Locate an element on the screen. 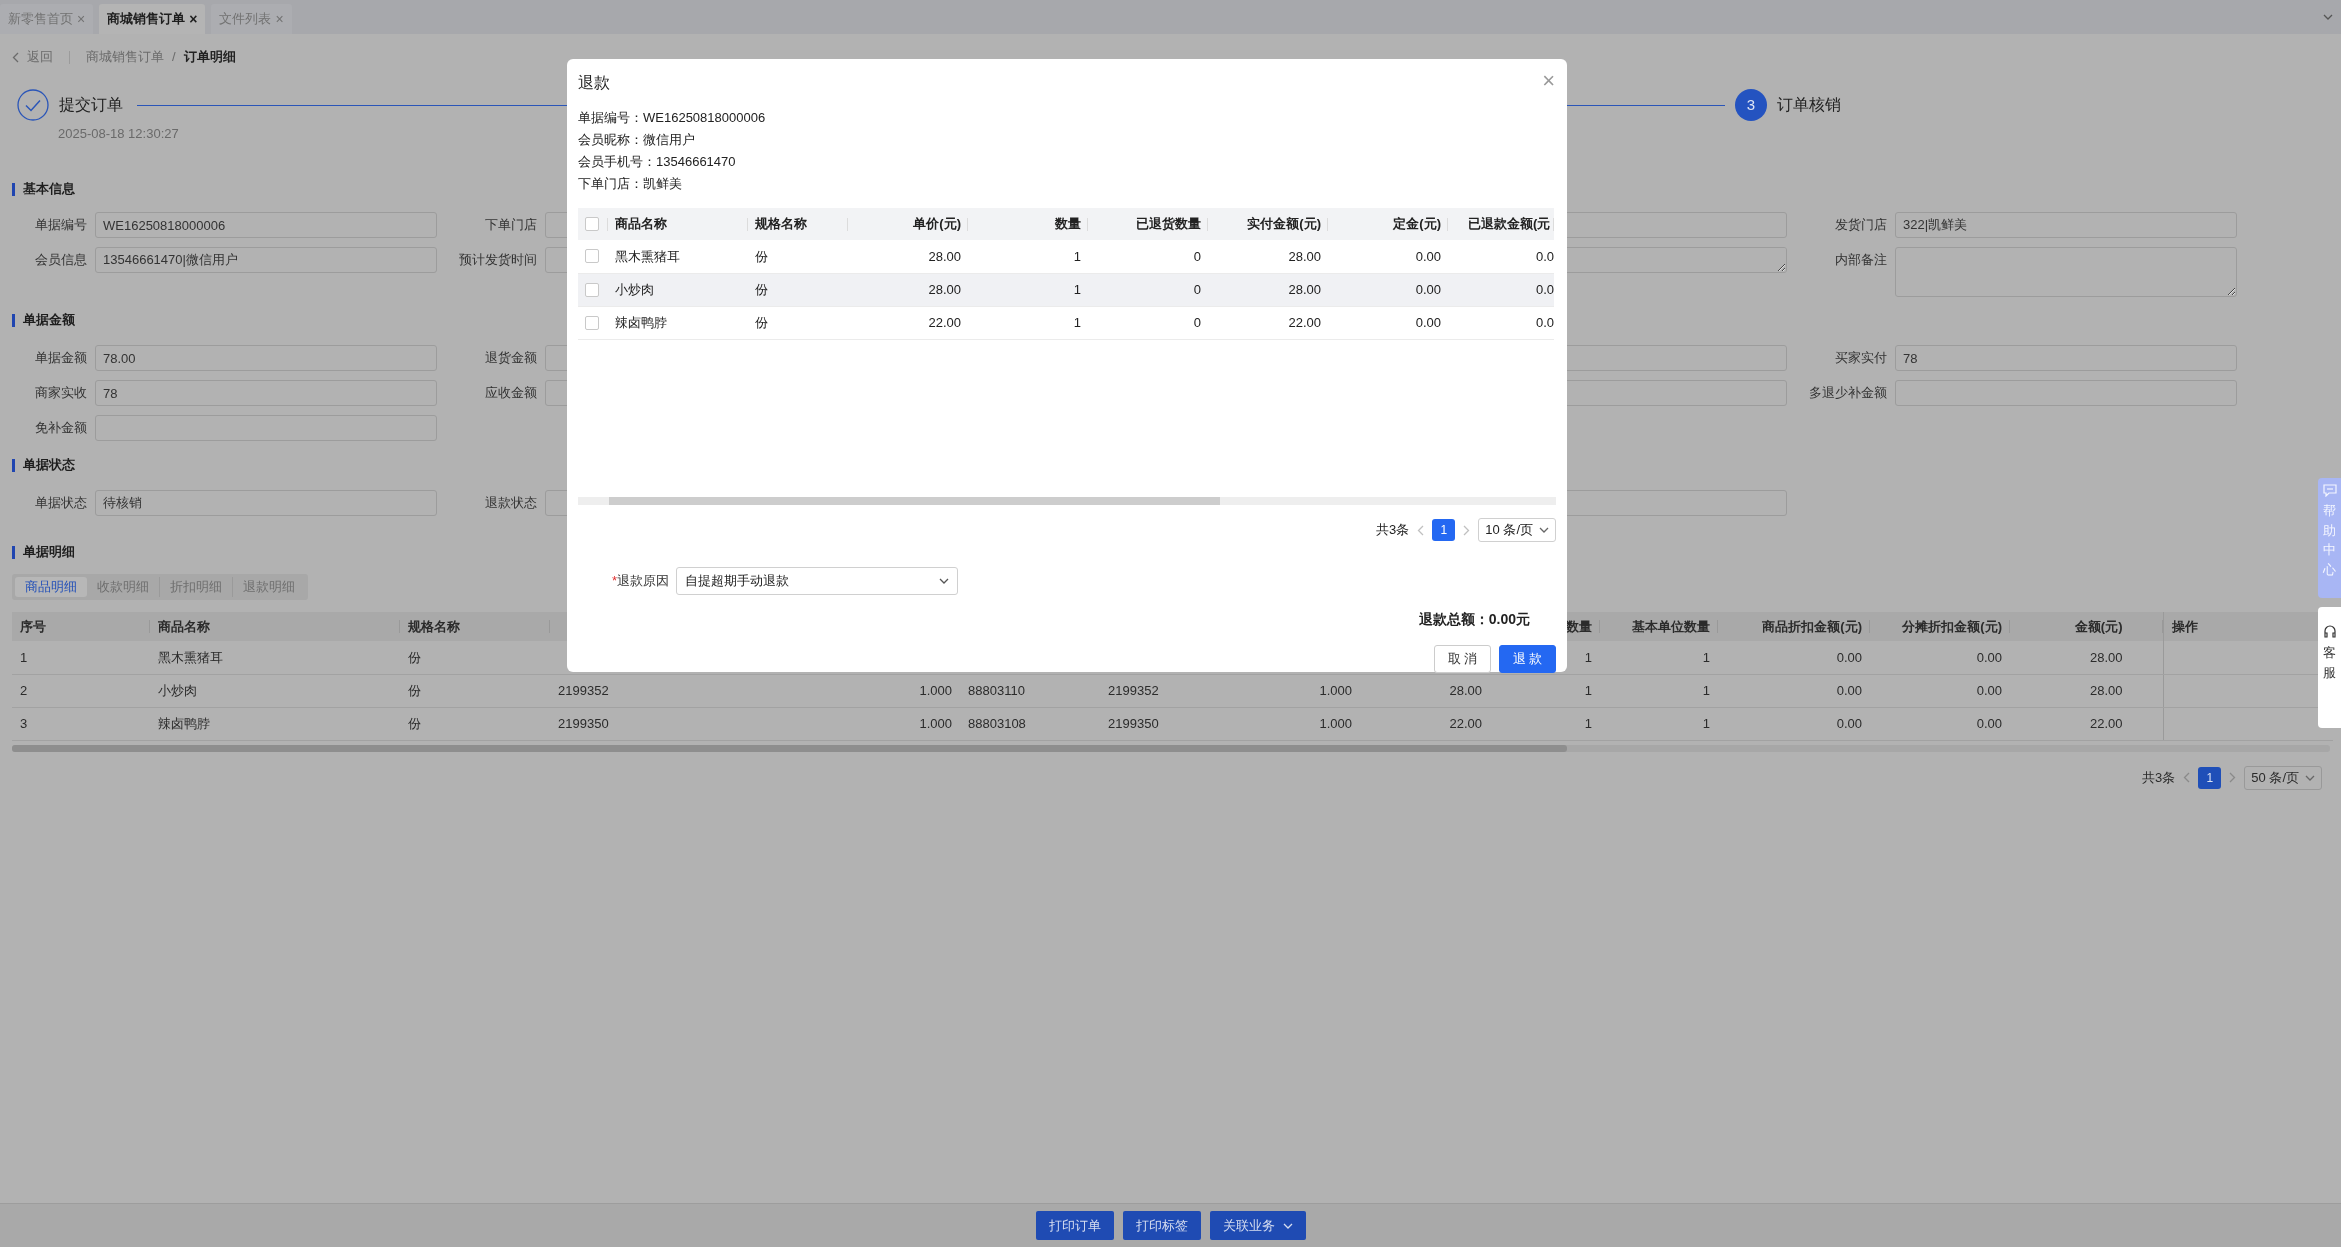 The image size is (2341, 1247). close-button: × is located at coordinates (193, 19).